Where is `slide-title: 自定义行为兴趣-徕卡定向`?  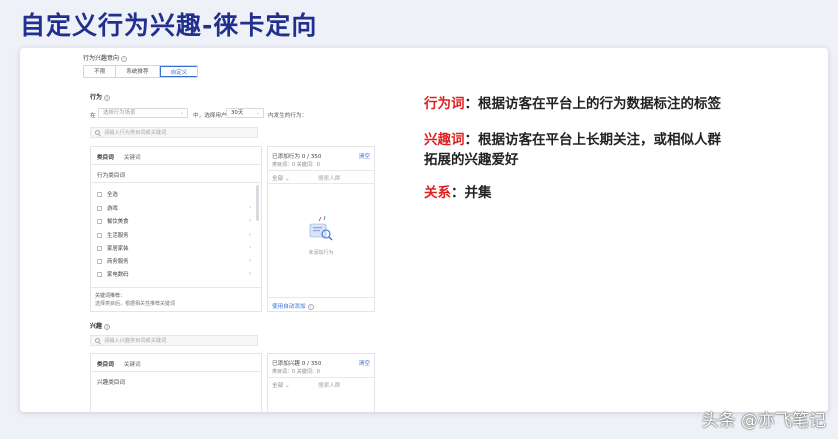 slide-title: 自定义行为兴趣-徕卡定向 is located at coordinates (169, 25).